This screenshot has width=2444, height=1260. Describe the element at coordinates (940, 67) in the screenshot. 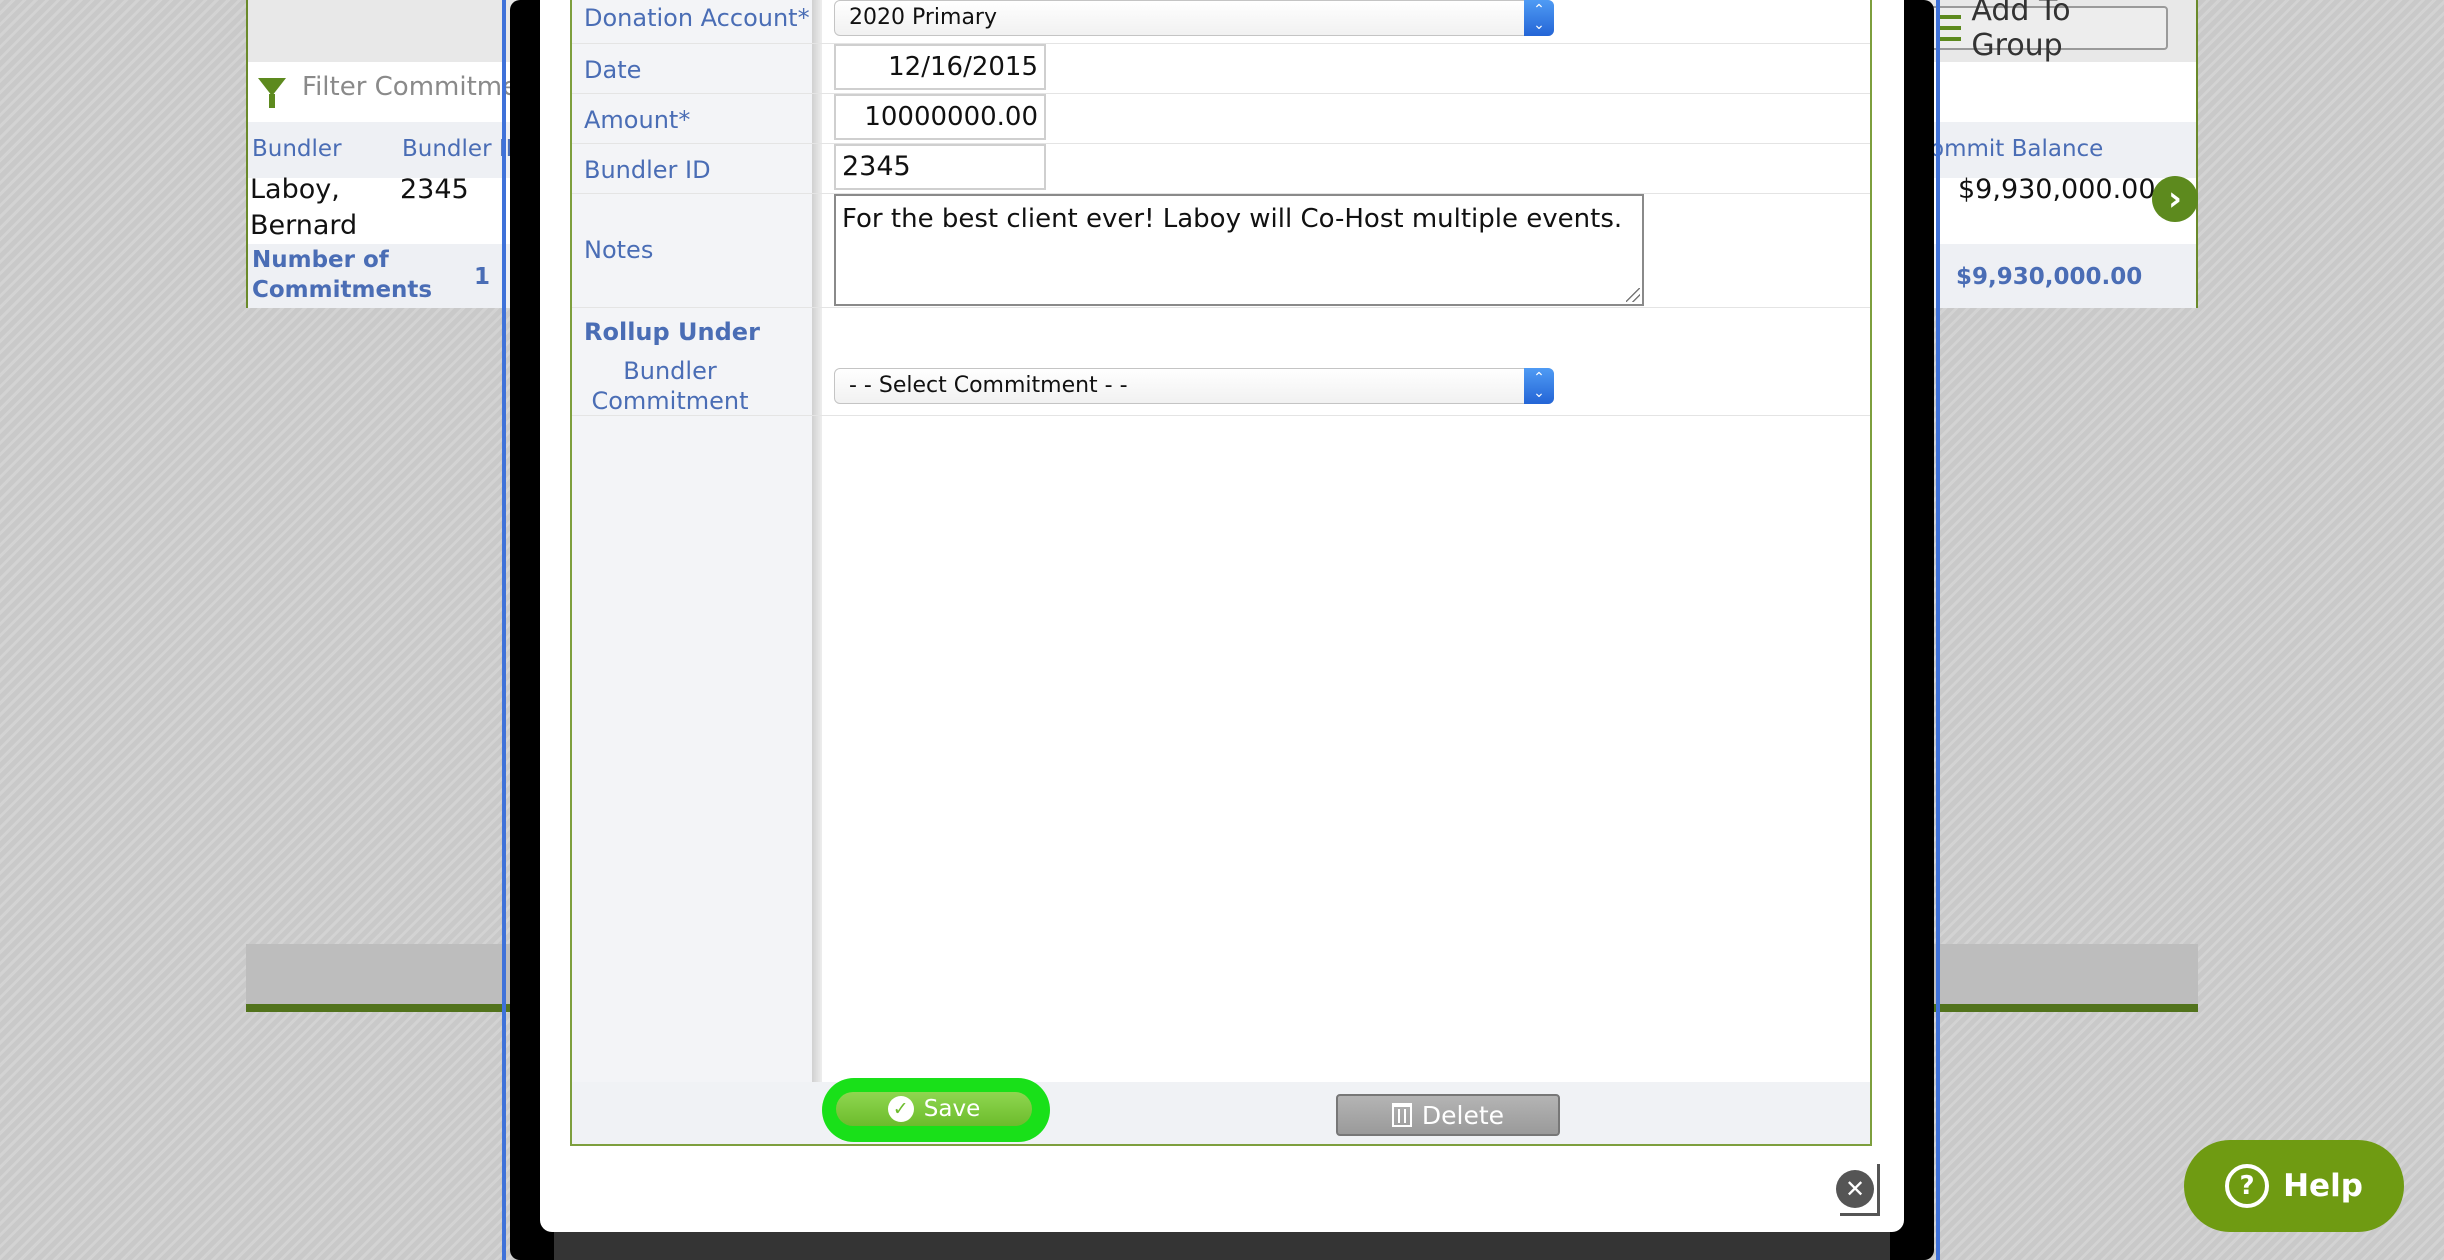

I see `date-field: 12/16/2015` at that location.